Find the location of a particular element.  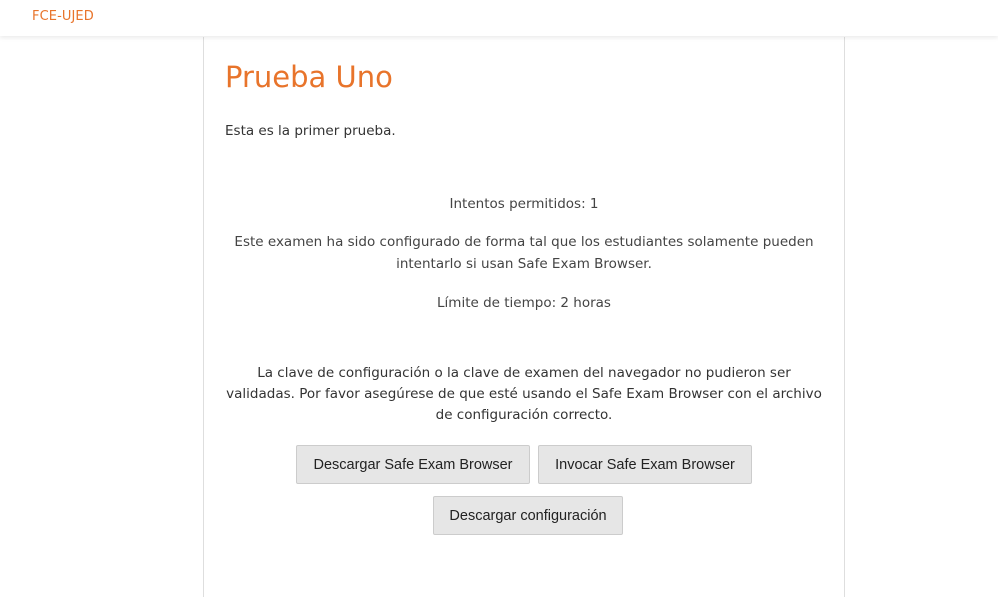

download-seb-button: Descargar Safe Exam Browser is located at coordinates (413, 464).